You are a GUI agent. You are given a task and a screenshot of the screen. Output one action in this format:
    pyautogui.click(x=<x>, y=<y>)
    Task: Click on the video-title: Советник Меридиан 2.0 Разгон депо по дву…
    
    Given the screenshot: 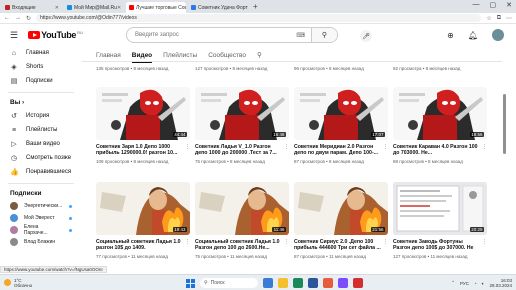 What is the action you would take?
    pyautogui.click(x=341, y=150)
    